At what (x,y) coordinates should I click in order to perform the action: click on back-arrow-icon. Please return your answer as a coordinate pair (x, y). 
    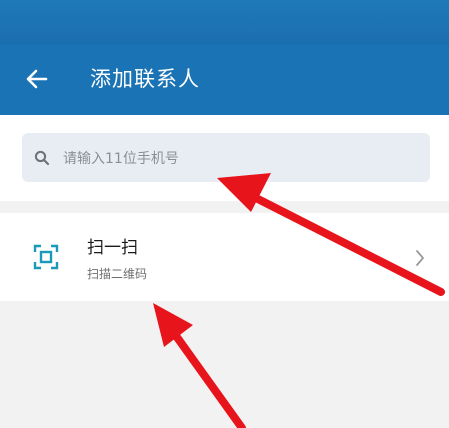
    Looking at the image, I should click on (37, 79).